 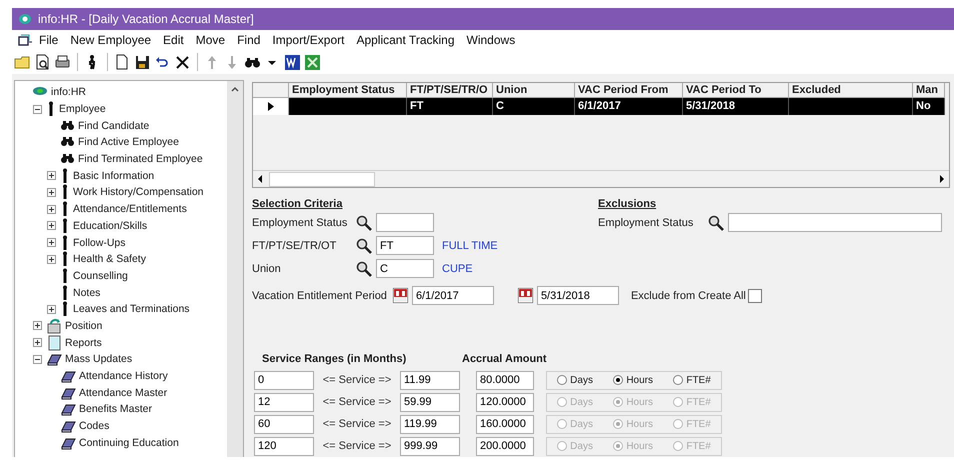 What do you see at coordinates (430, 380) in the screenshot?
I see `input-field: 11.99` at bounding box center [430, 380].